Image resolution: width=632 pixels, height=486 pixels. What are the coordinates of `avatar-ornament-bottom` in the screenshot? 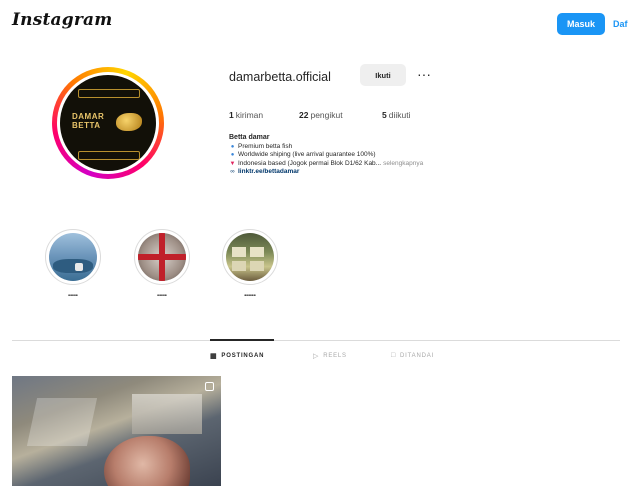 It's located at (109, 155).